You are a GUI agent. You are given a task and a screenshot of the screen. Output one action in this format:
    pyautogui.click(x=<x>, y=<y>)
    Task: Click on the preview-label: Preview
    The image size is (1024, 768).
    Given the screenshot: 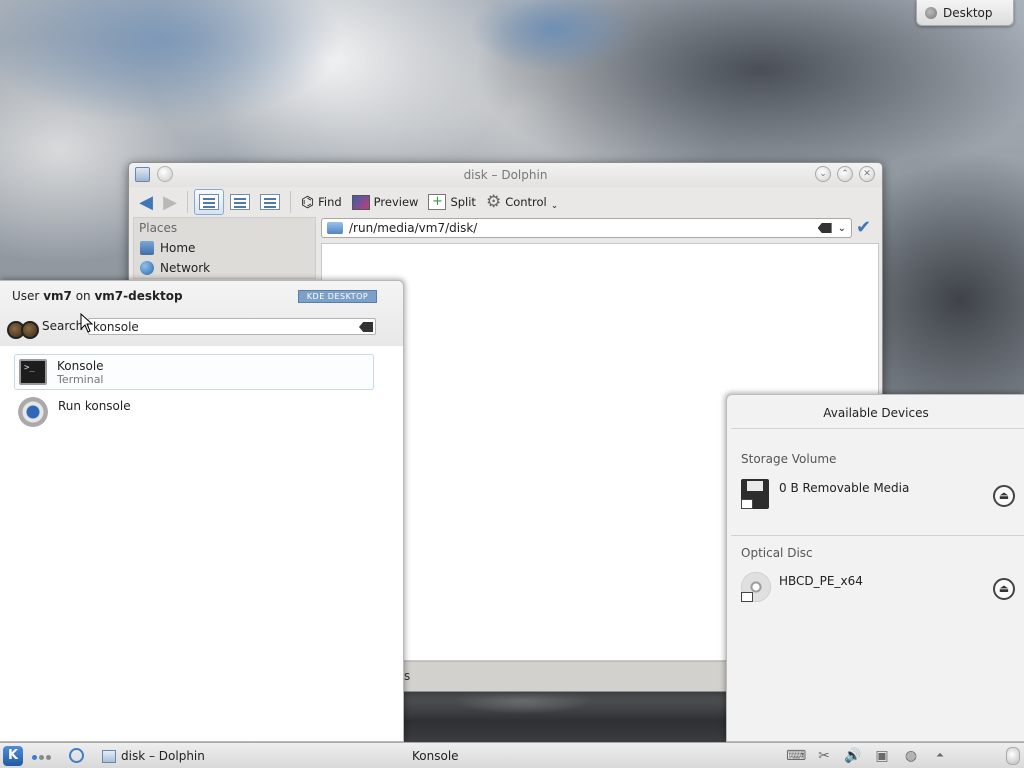 What is the action you would take?
    pyautogui.click(x=396, y=202)
    